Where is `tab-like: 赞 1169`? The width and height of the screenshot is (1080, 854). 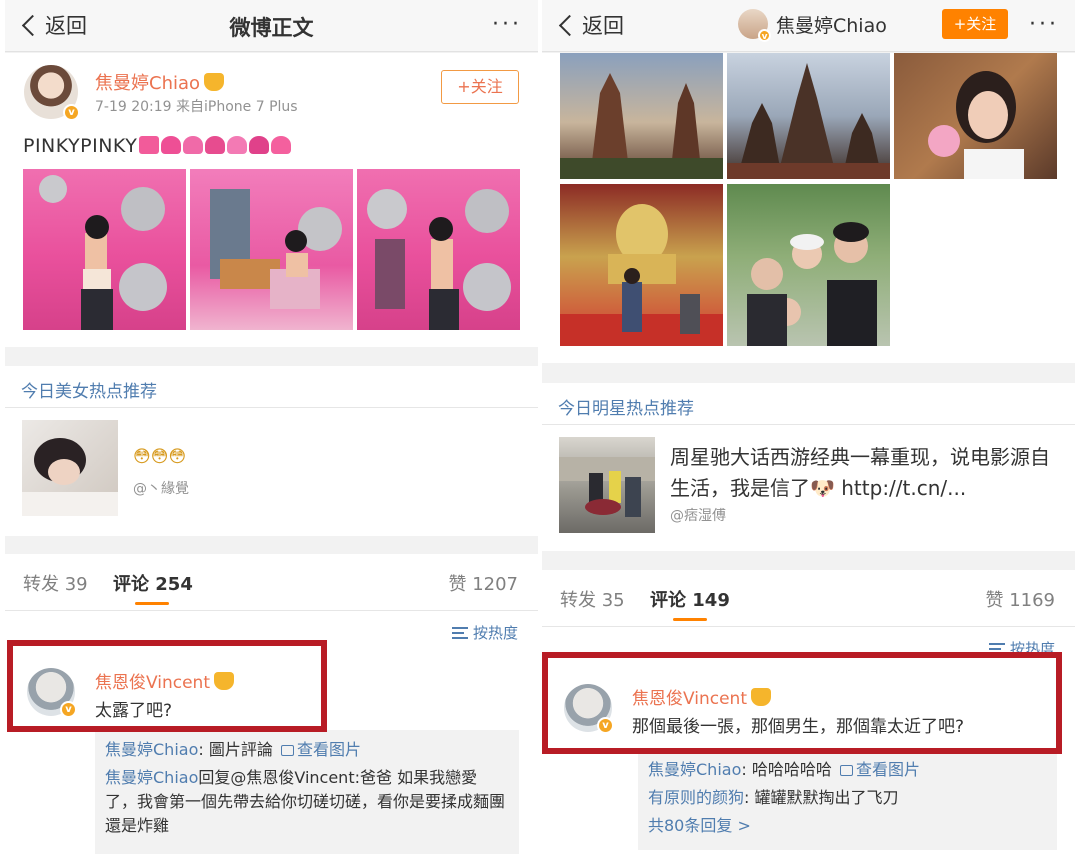
tab-like: 赞 1169 is located at coordinates (1020, 599).